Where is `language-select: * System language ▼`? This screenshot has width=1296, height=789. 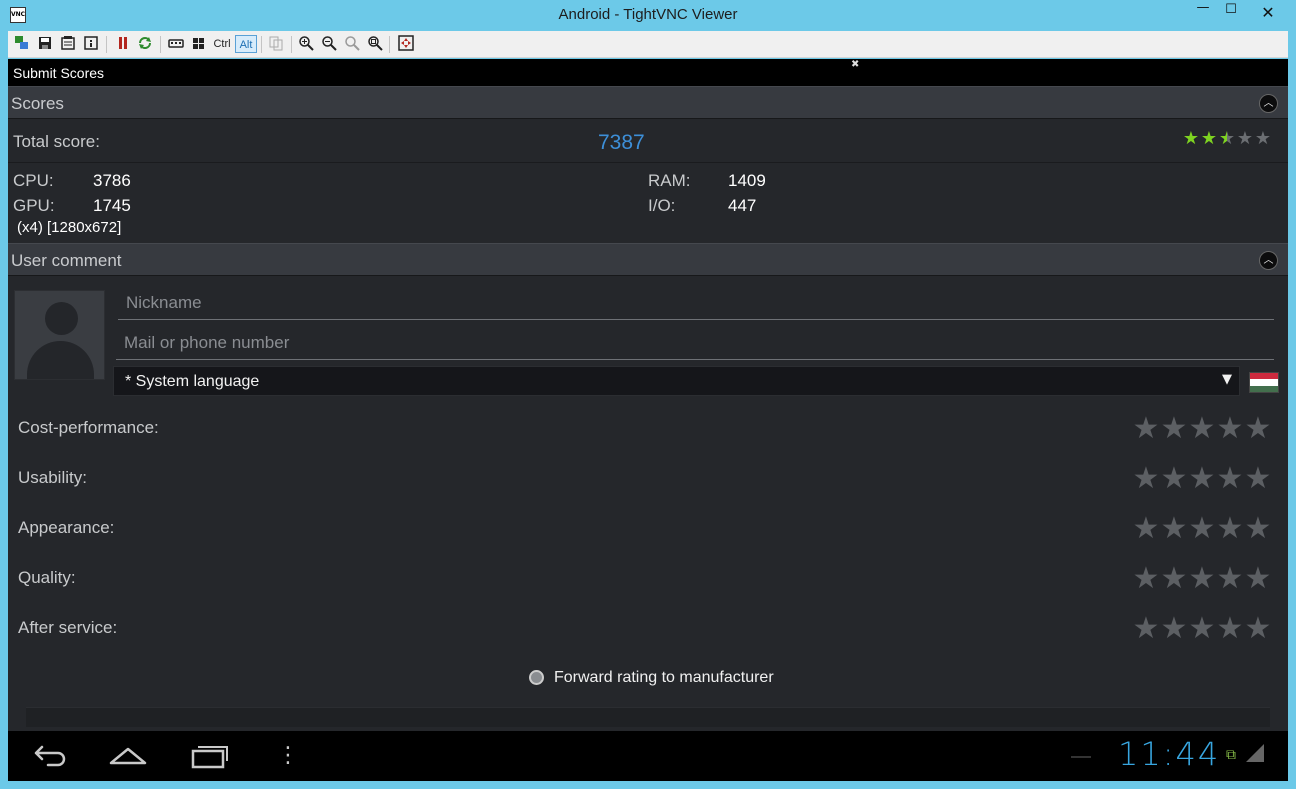
language-select: * System language ▼ is located at coordinates (676, 381).